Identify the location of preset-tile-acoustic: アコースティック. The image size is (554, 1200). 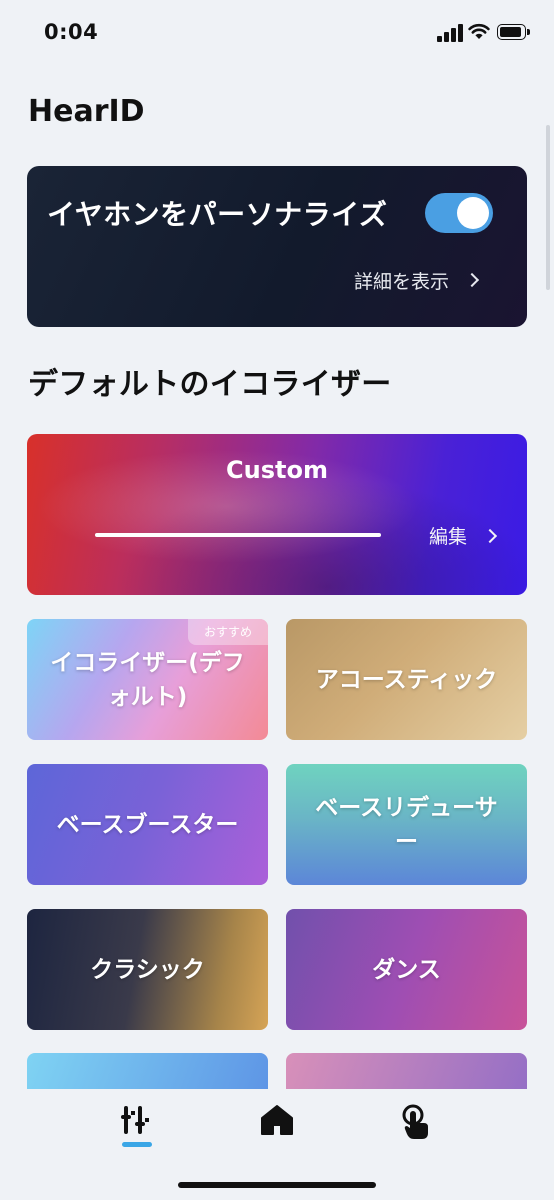
(406, 679).